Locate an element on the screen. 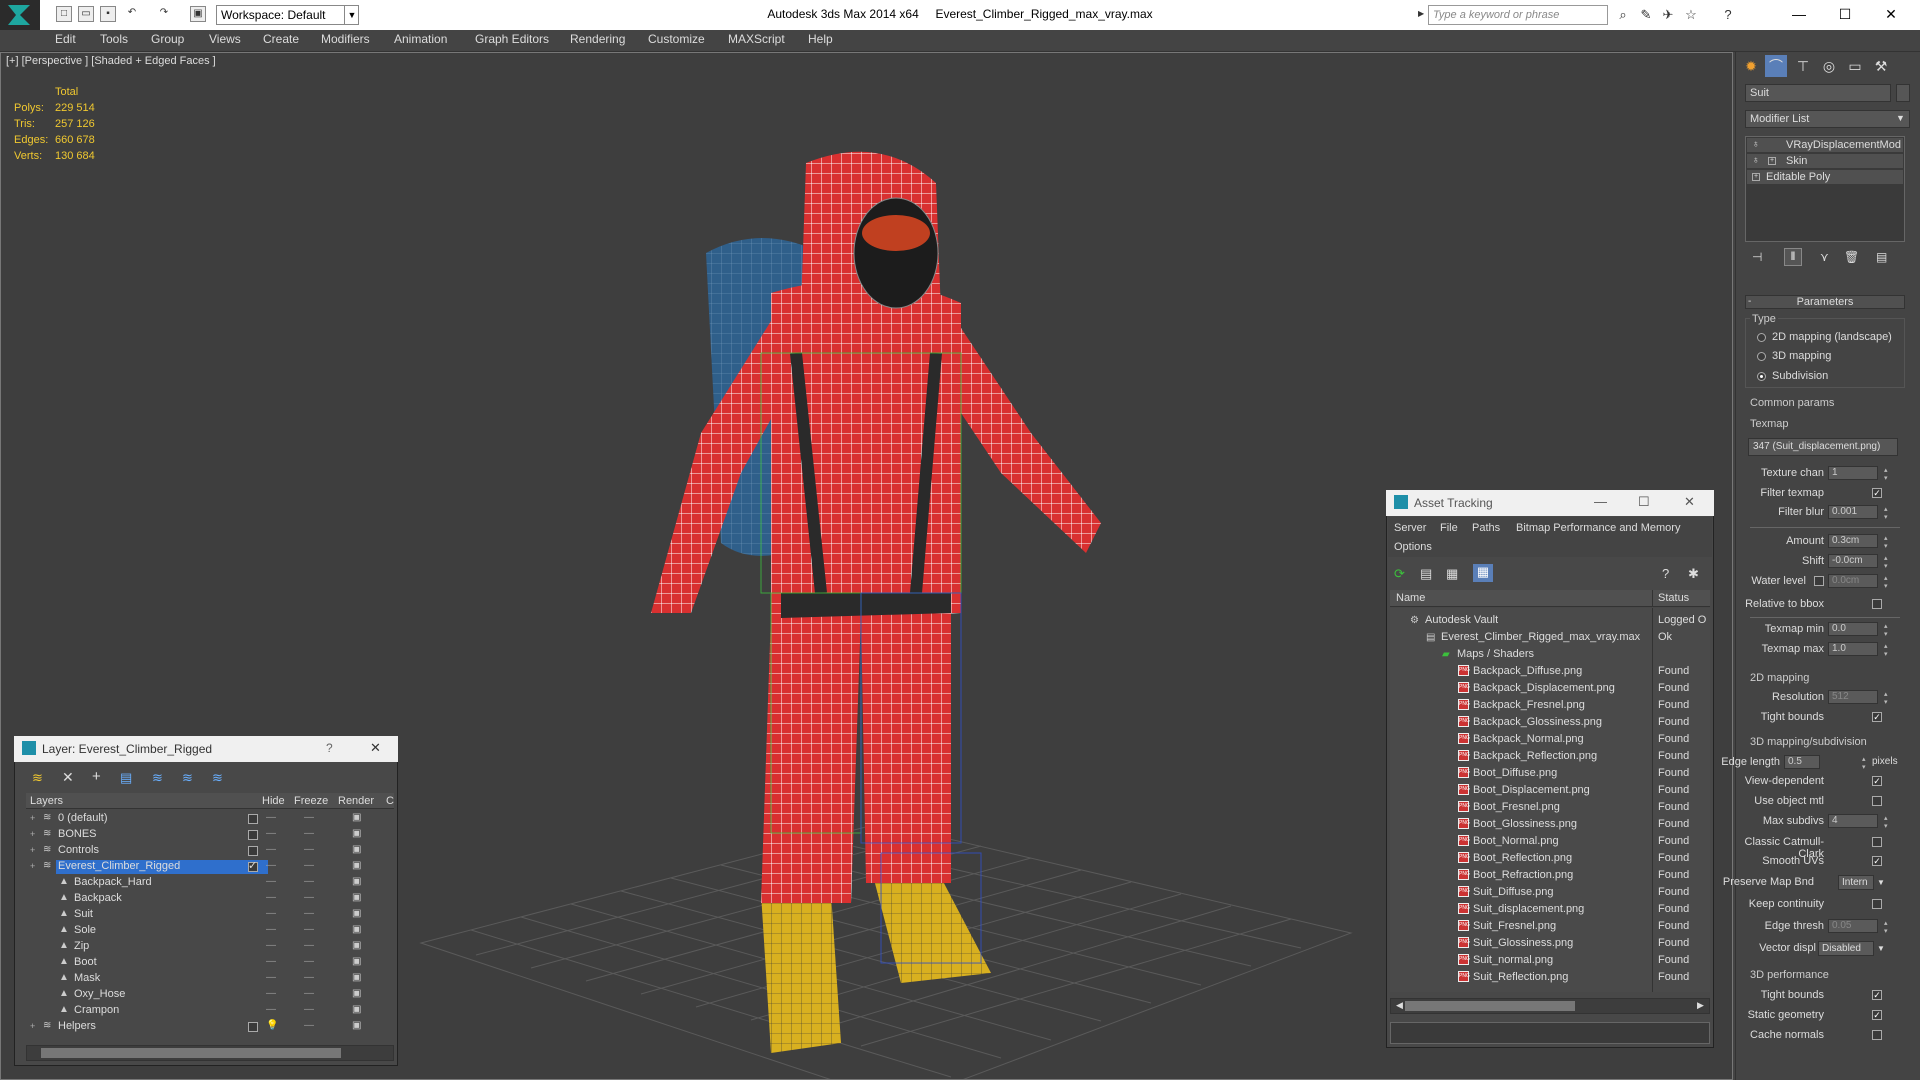 This screenshot has width=1920, height=1080. delete-layer-icon: ✕ is located at coordinates (68, 777).